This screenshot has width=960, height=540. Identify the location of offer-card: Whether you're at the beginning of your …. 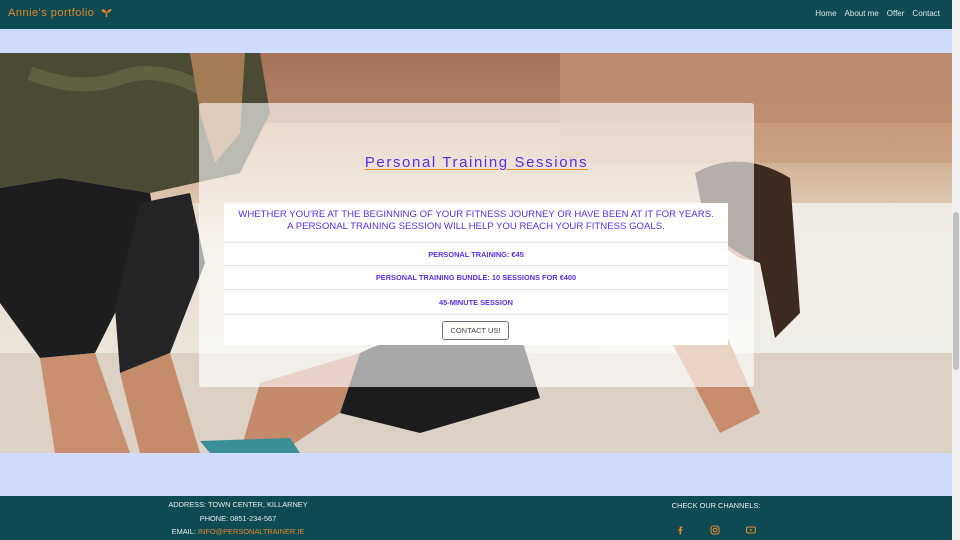
(476, 274).